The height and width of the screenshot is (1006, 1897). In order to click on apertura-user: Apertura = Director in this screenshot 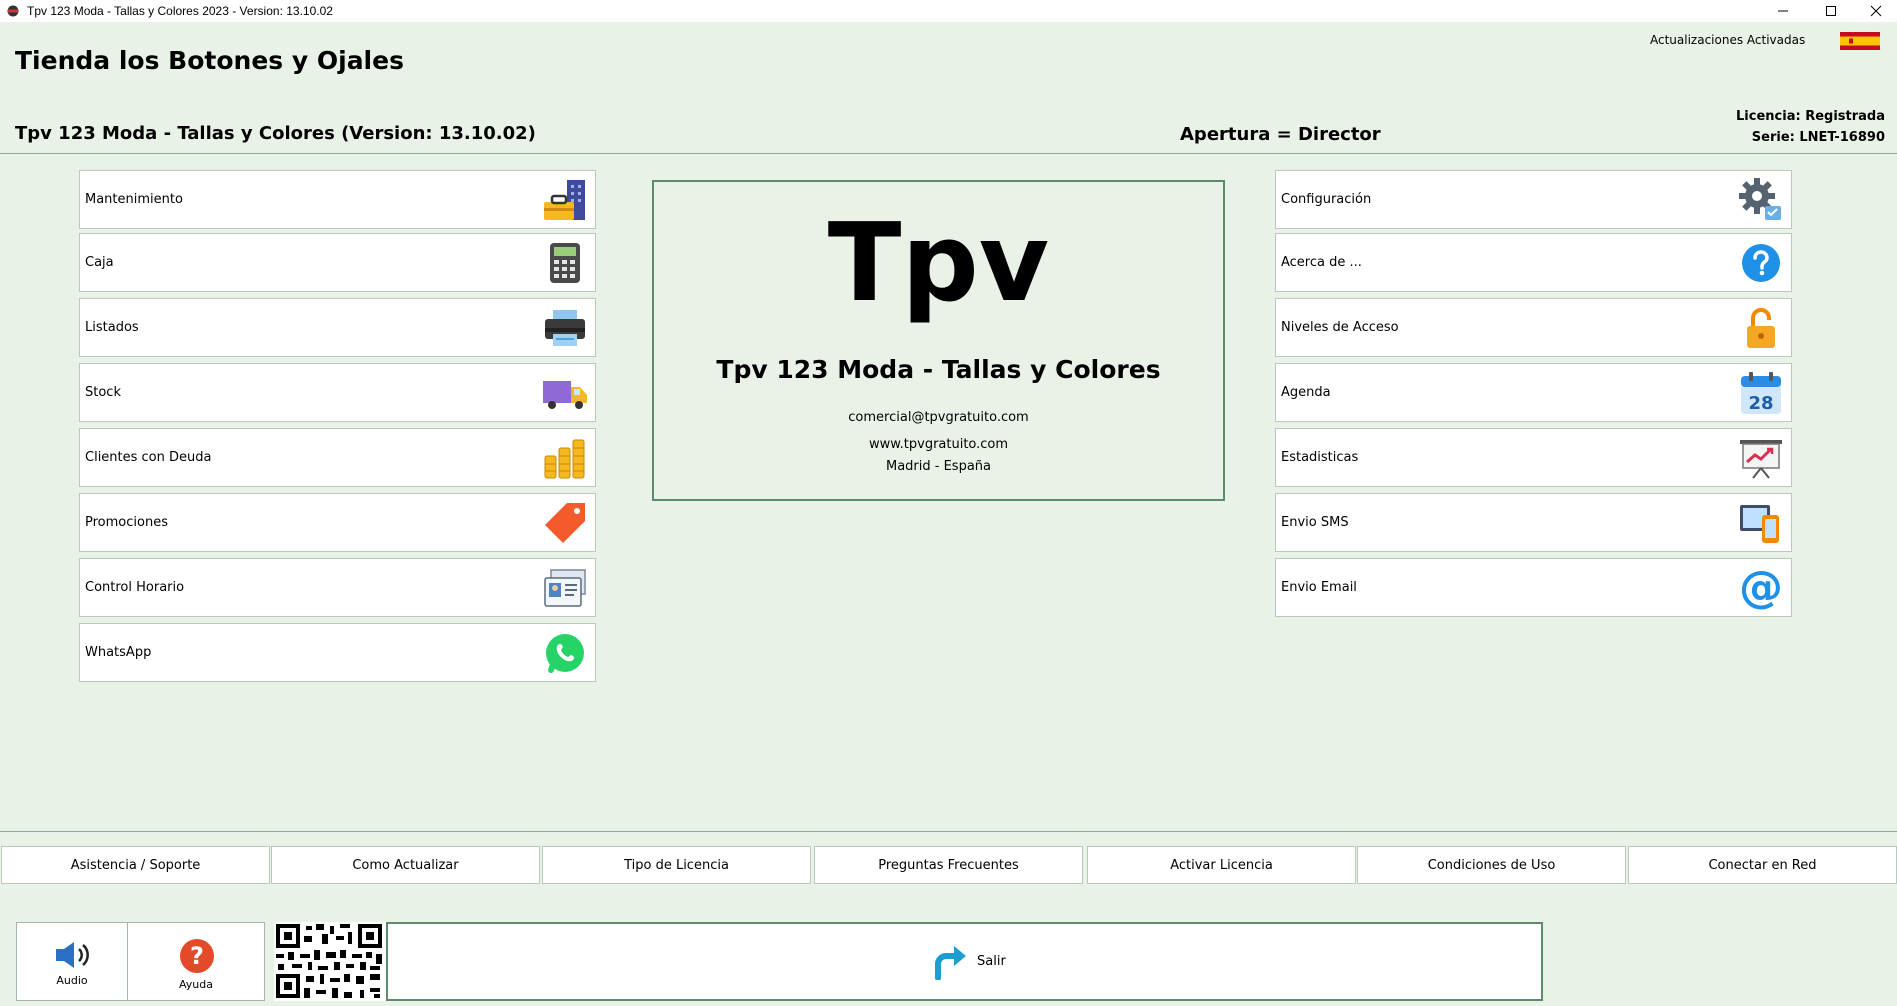, I will do `click(1280, 134)`.